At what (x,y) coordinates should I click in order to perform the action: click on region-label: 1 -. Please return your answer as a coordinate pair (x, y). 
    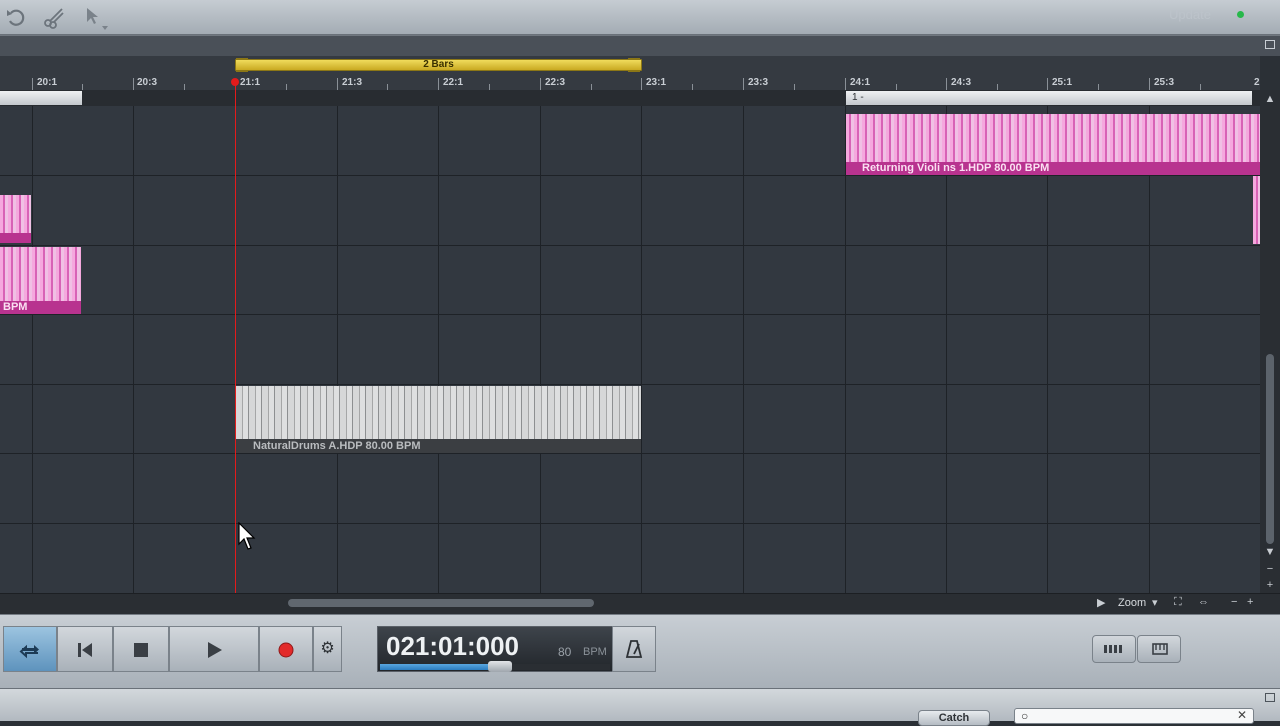
    Looking at the image, I should click on (858, 97).